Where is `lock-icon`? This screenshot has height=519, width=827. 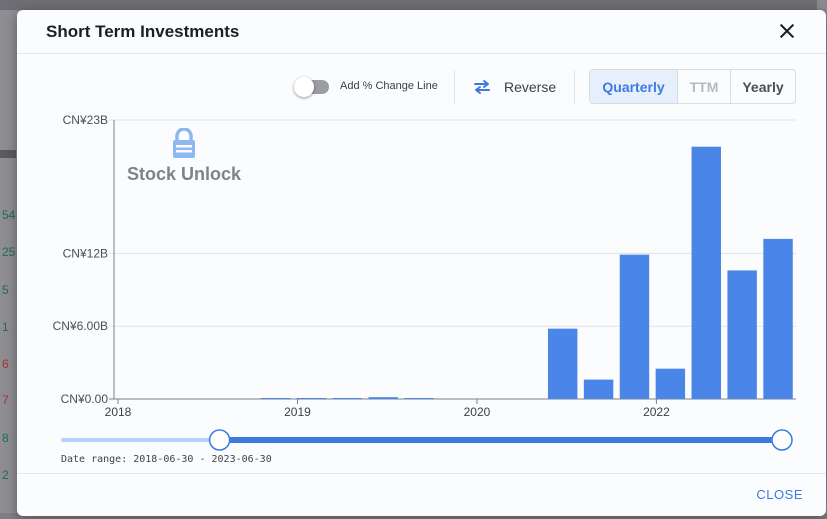
lock-icon is located at coordinates (184, 143).